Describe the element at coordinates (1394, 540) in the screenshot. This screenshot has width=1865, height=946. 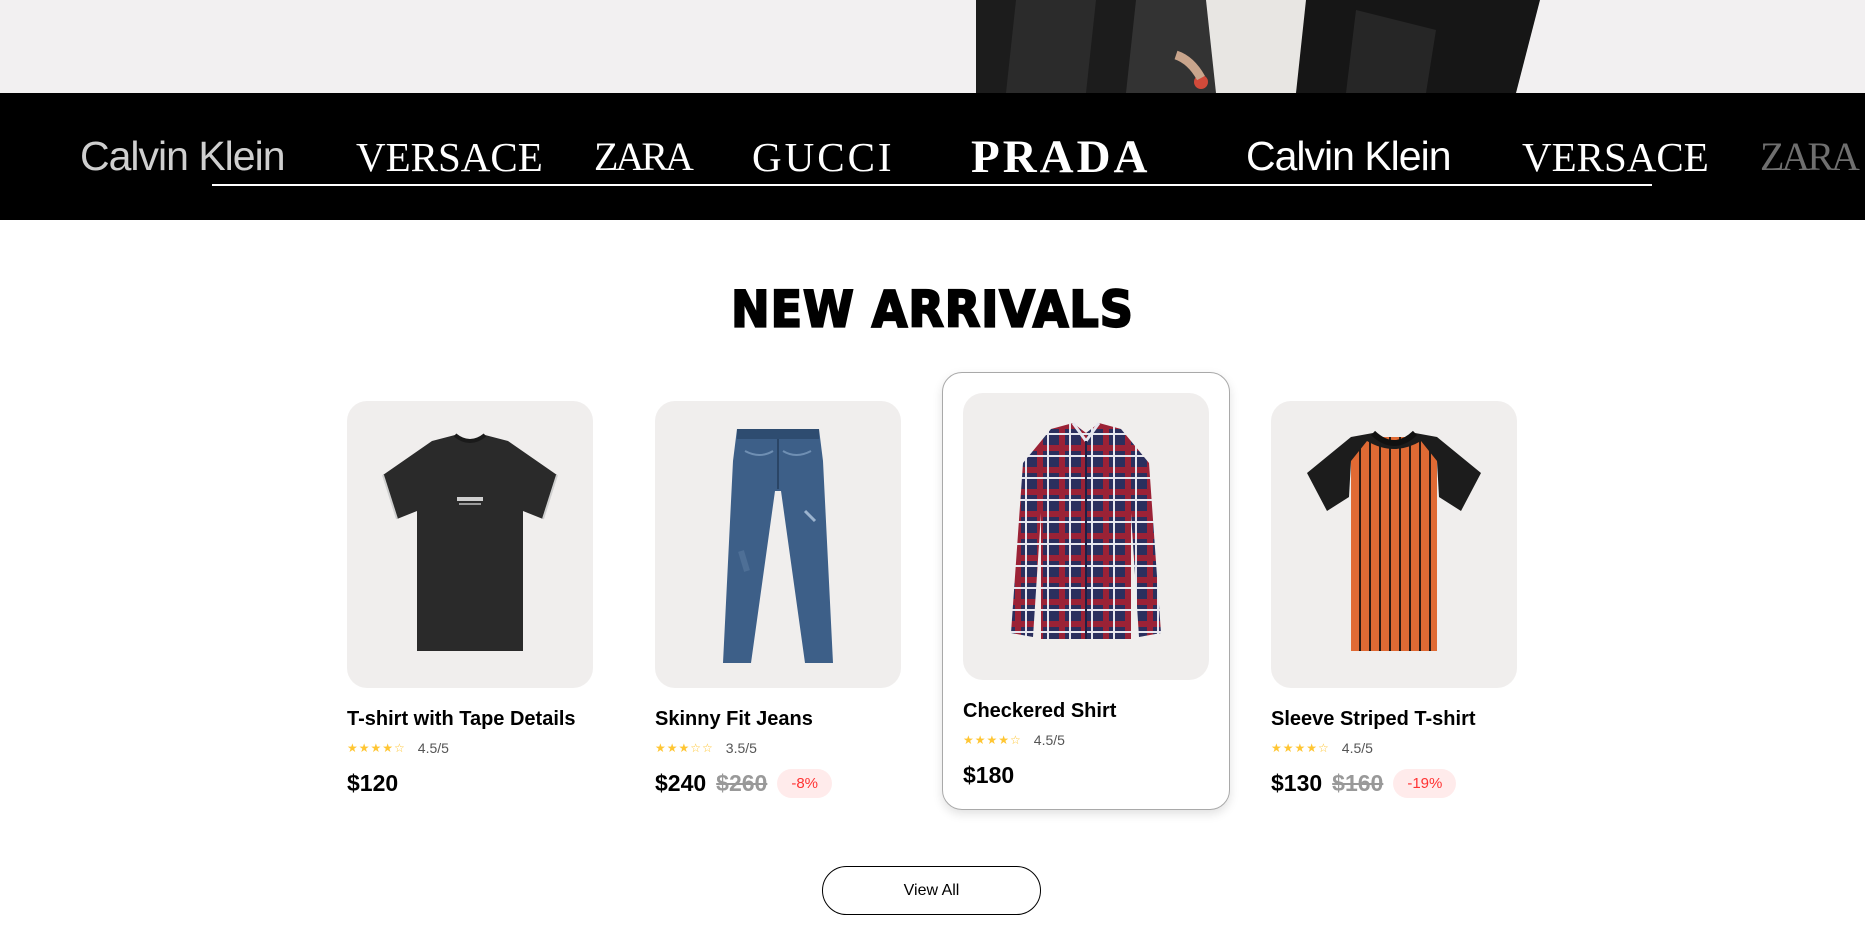
I see `striped-tshirt-icon` at that location.